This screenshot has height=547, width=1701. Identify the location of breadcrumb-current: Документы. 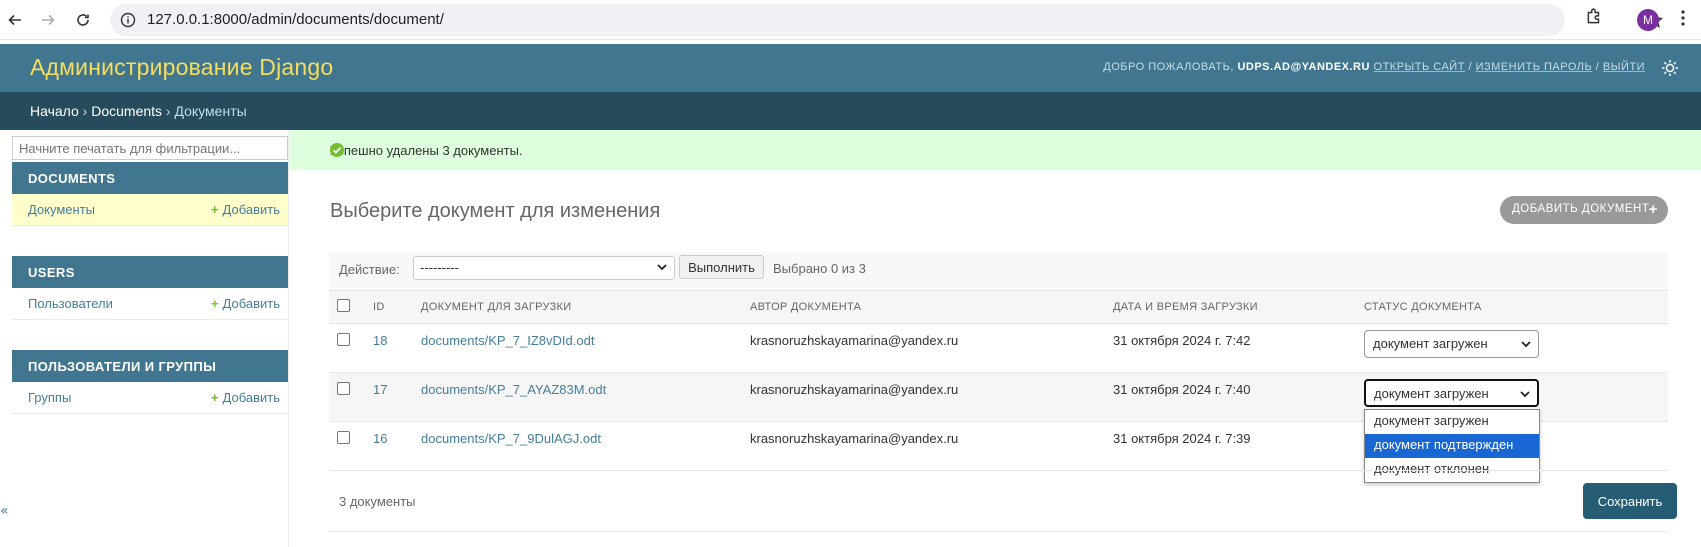
(210, 111).